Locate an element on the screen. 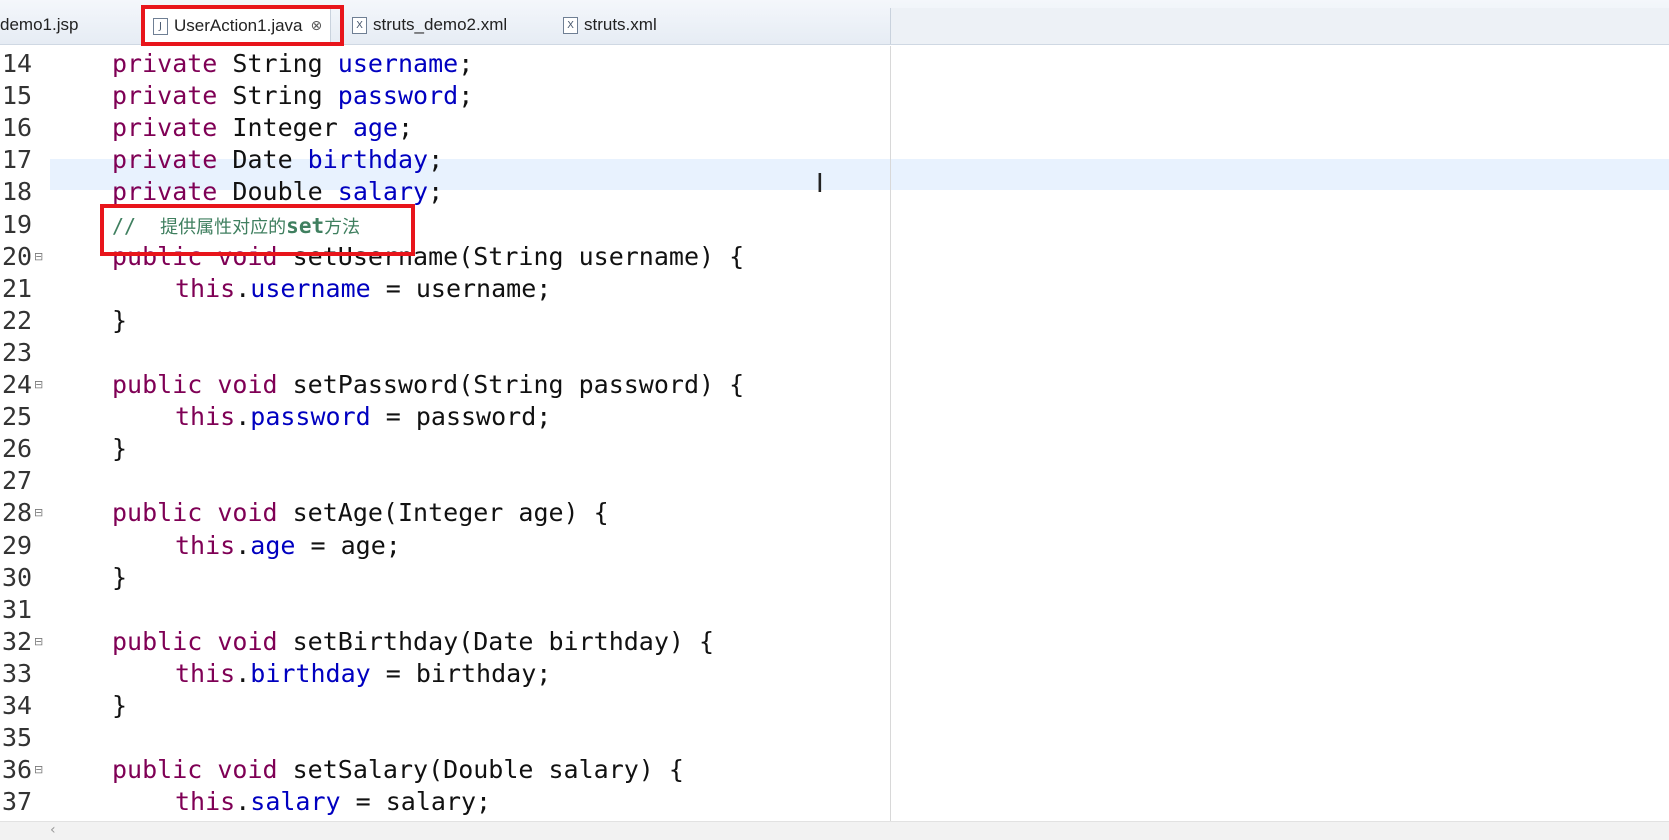 This screenshot has width=1669, height=840. code-line: 27 is located at coordinates (19, 481).